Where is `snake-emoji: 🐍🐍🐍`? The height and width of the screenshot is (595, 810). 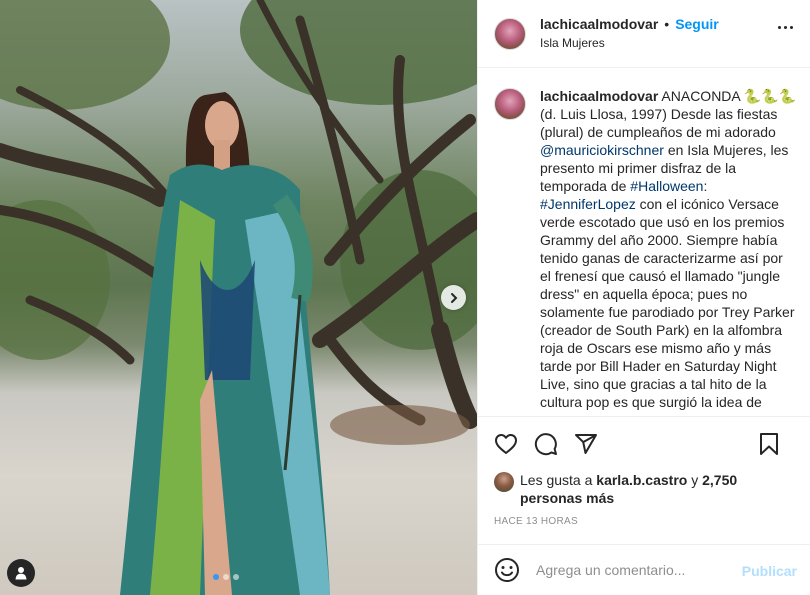
snake-emoji: 🐍🐍🐍 is located at coordinates (770, 96).